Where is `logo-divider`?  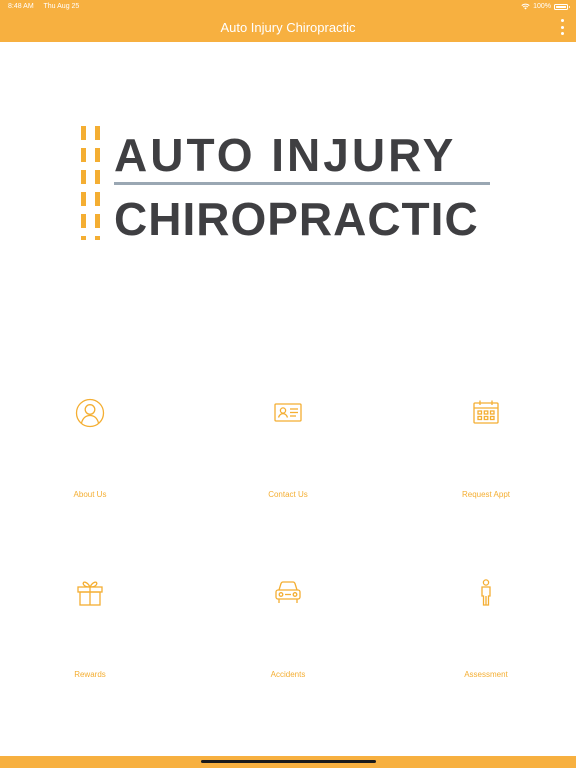 logo-divider is located at coordinates (302, 183).